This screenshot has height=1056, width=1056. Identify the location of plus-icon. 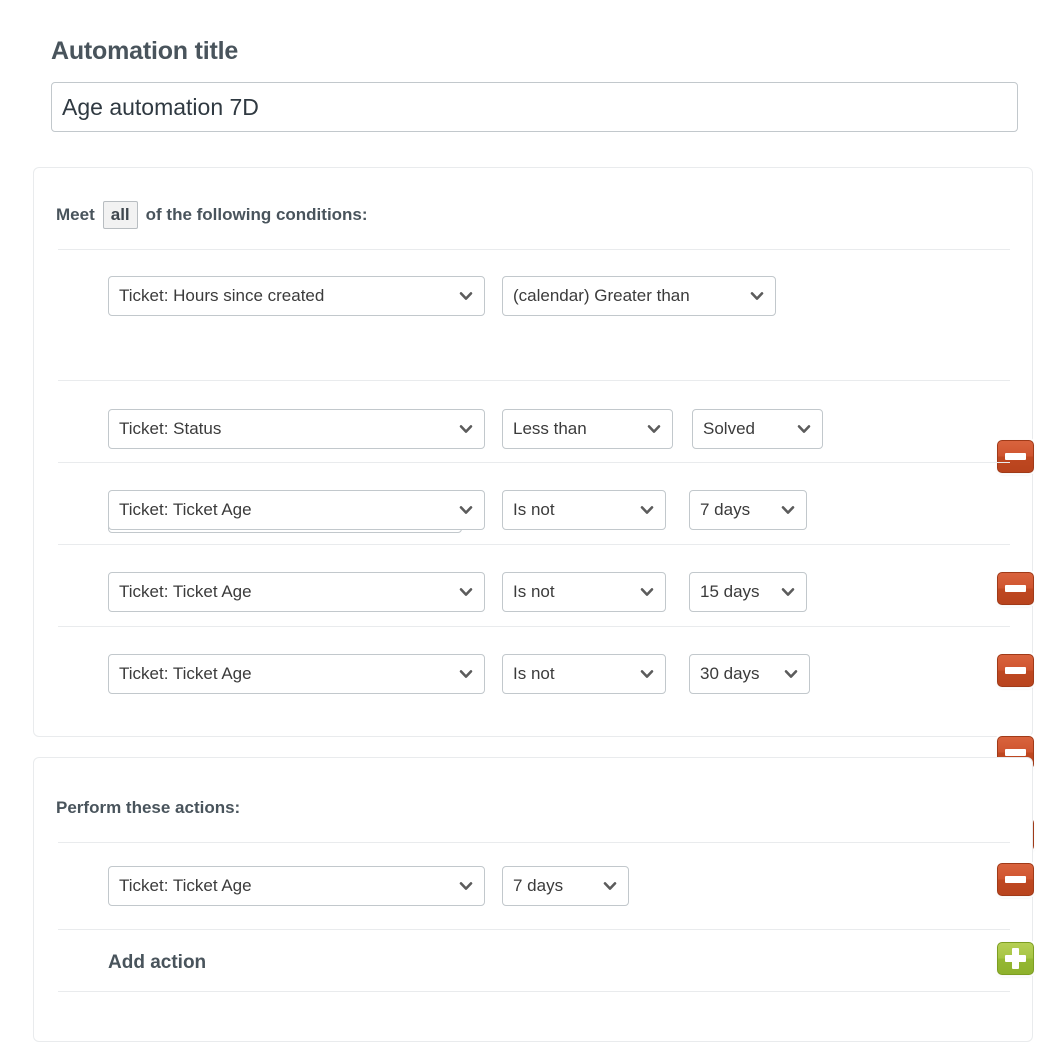
(1015, 958).